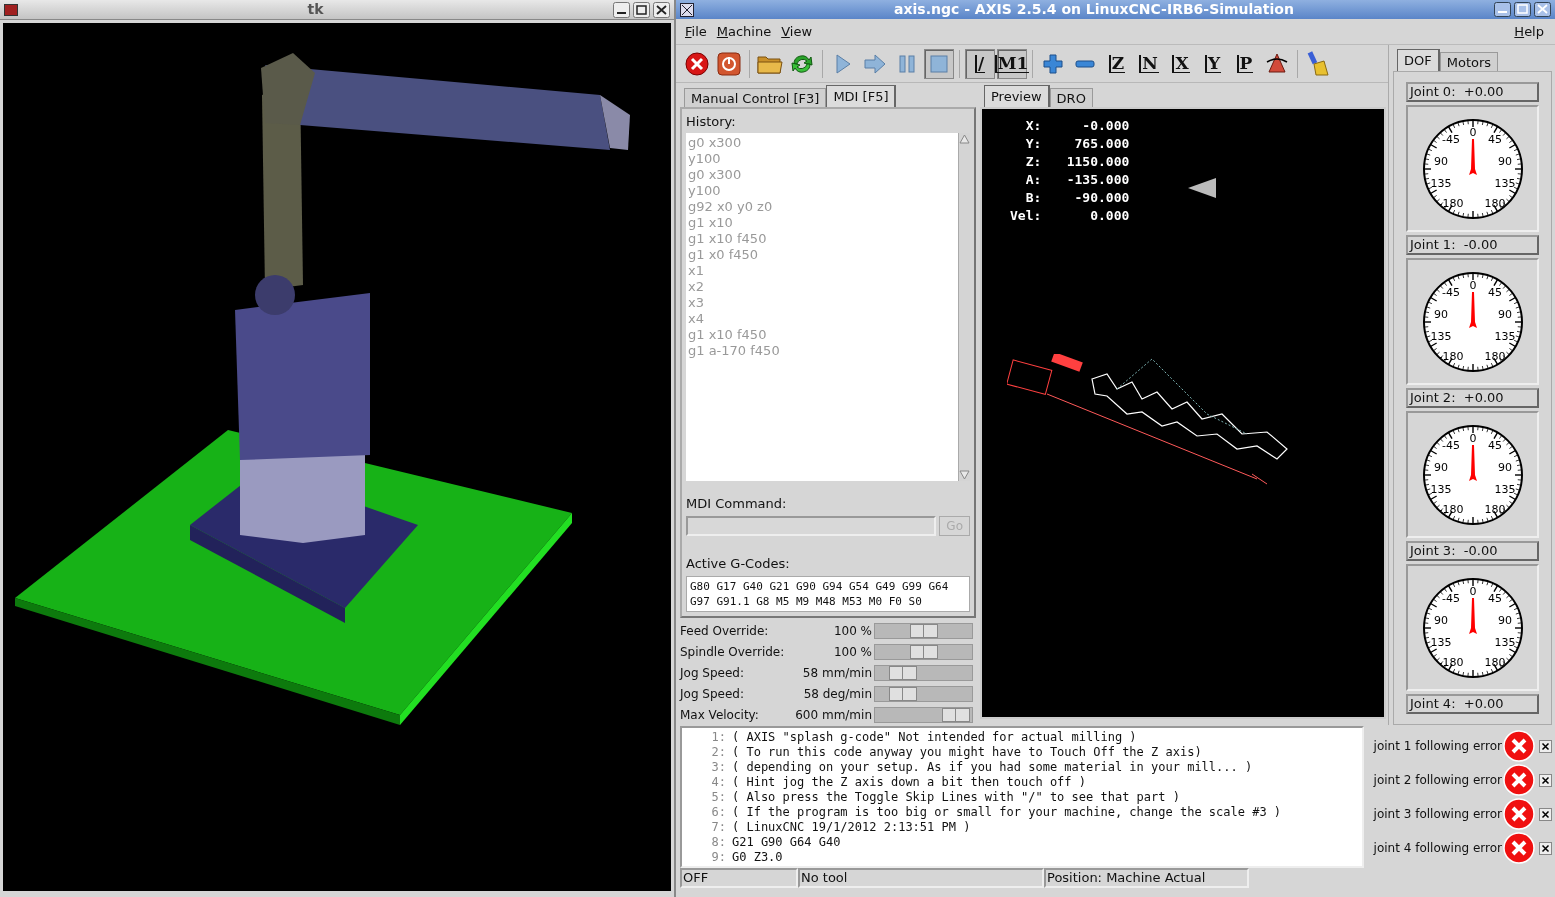 The image size is (1555, 897). Describe the element at coordinates (1472, 245) in the screenshot. I see `joint-label: Joint 1: -0.00` at that location.